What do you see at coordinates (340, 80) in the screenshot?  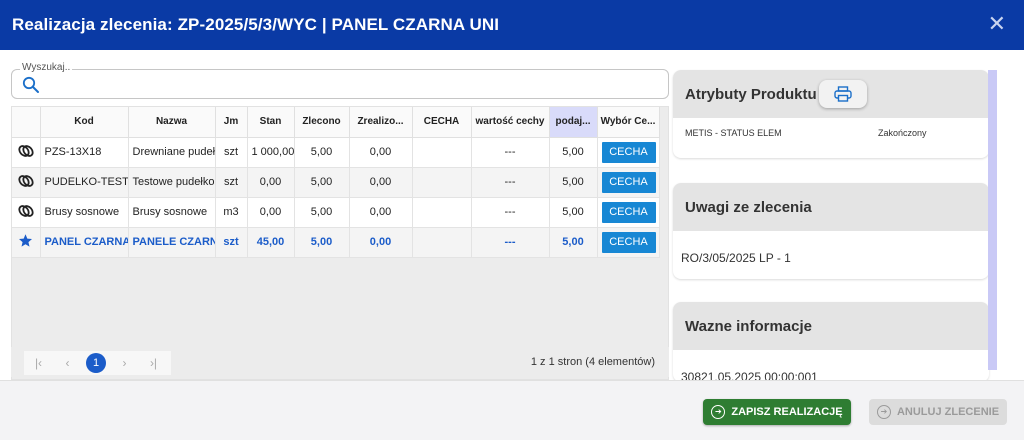 I see `search-input: Wyszukaj..` at bounding box center [340, 80].